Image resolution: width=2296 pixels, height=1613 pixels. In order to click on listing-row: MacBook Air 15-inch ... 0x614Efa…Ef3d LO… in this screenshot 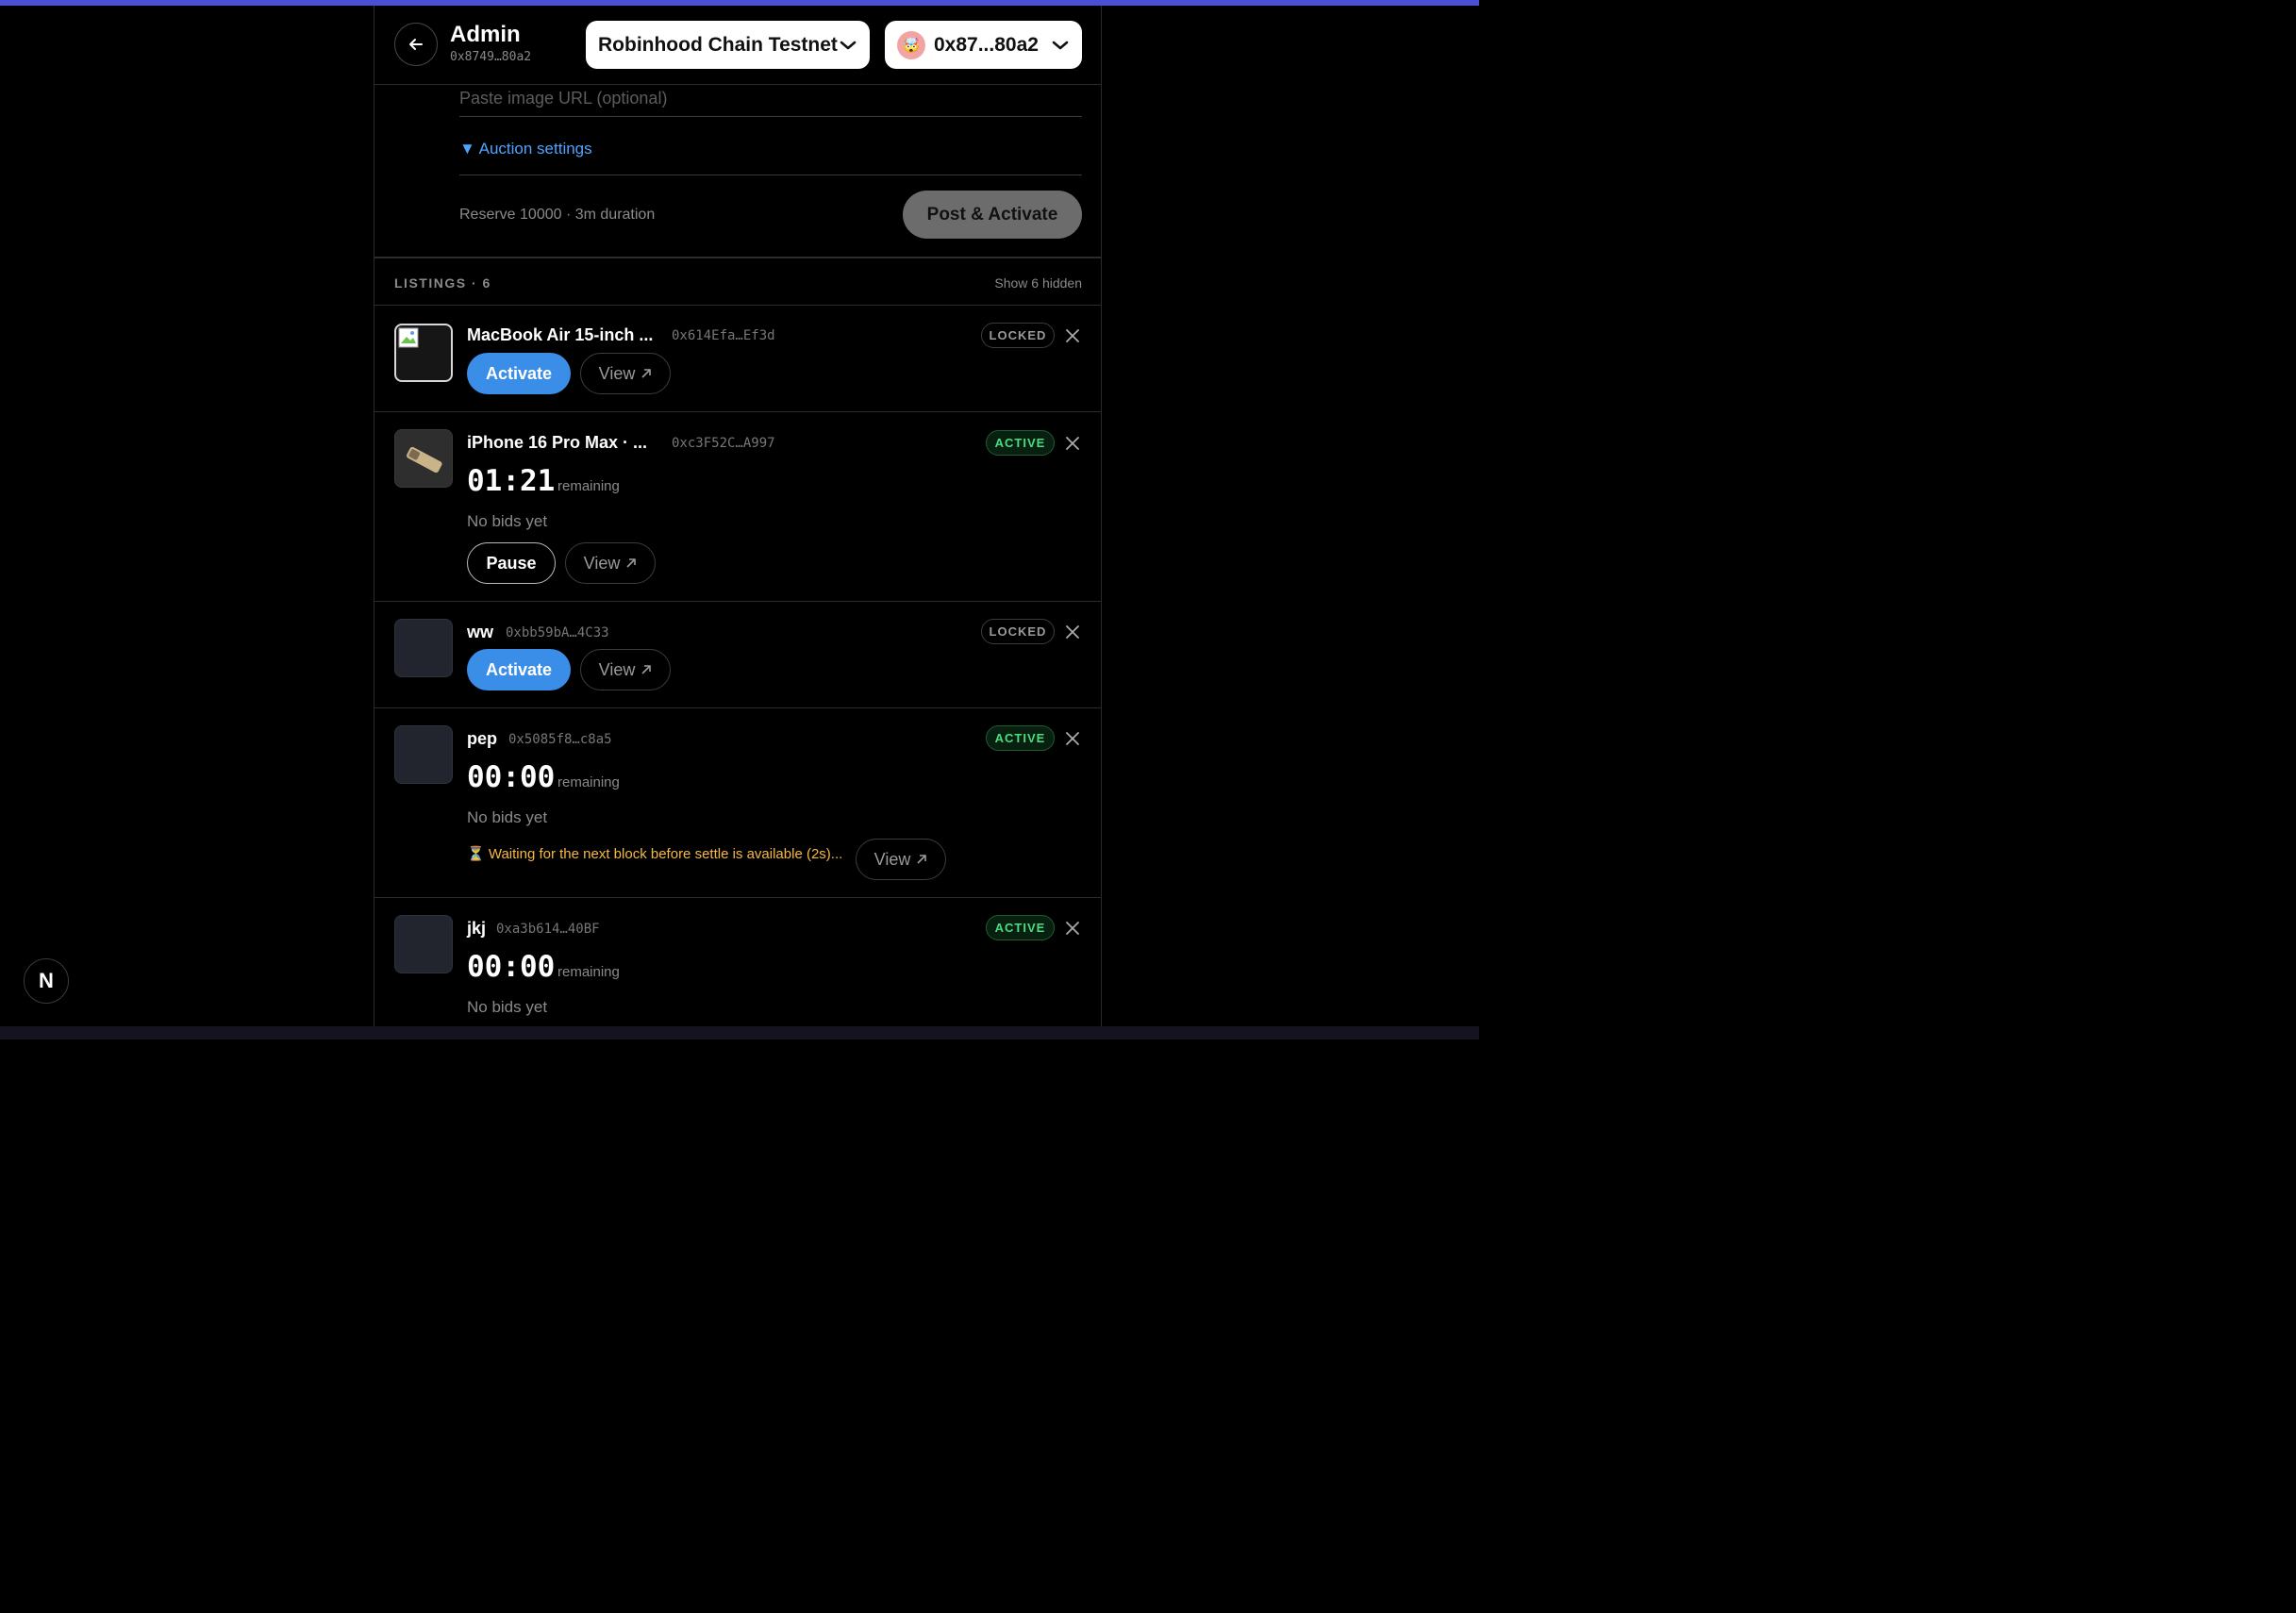, I will do `click(737, 359)`.